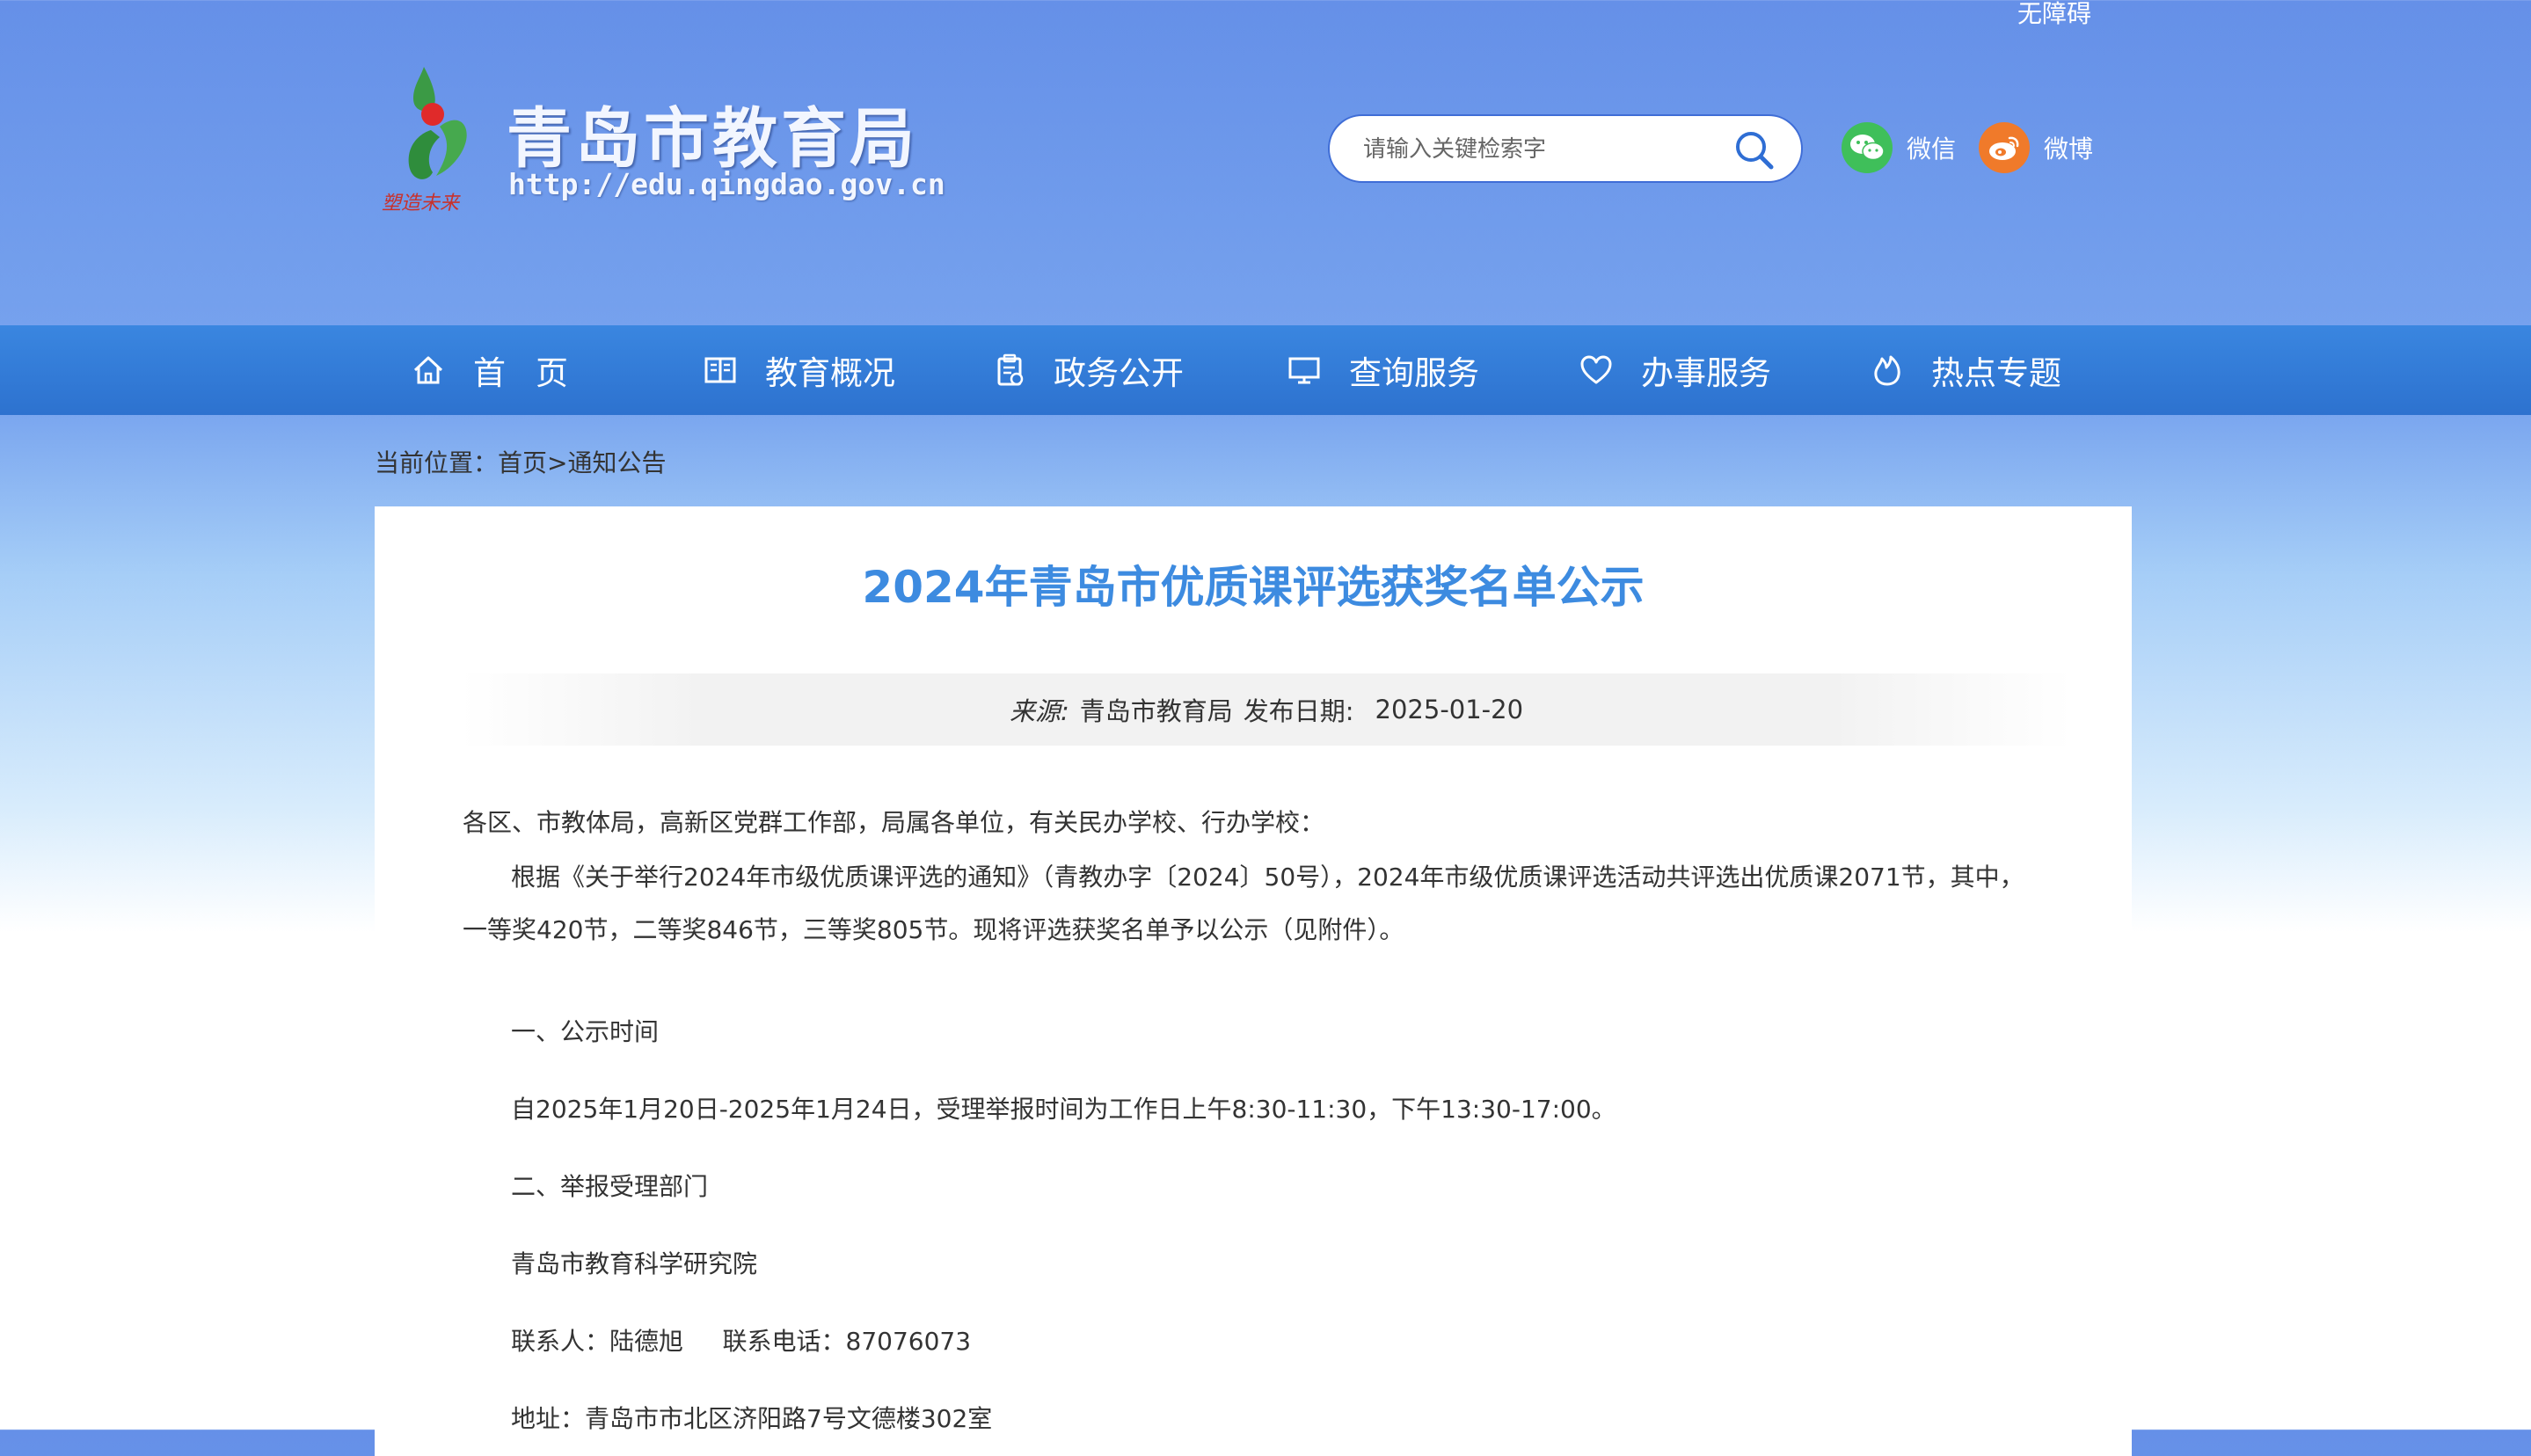 This screenshot has height=1456, width=2531. I want to click on nav-query-services: 查询服务, so click(1383, 370).